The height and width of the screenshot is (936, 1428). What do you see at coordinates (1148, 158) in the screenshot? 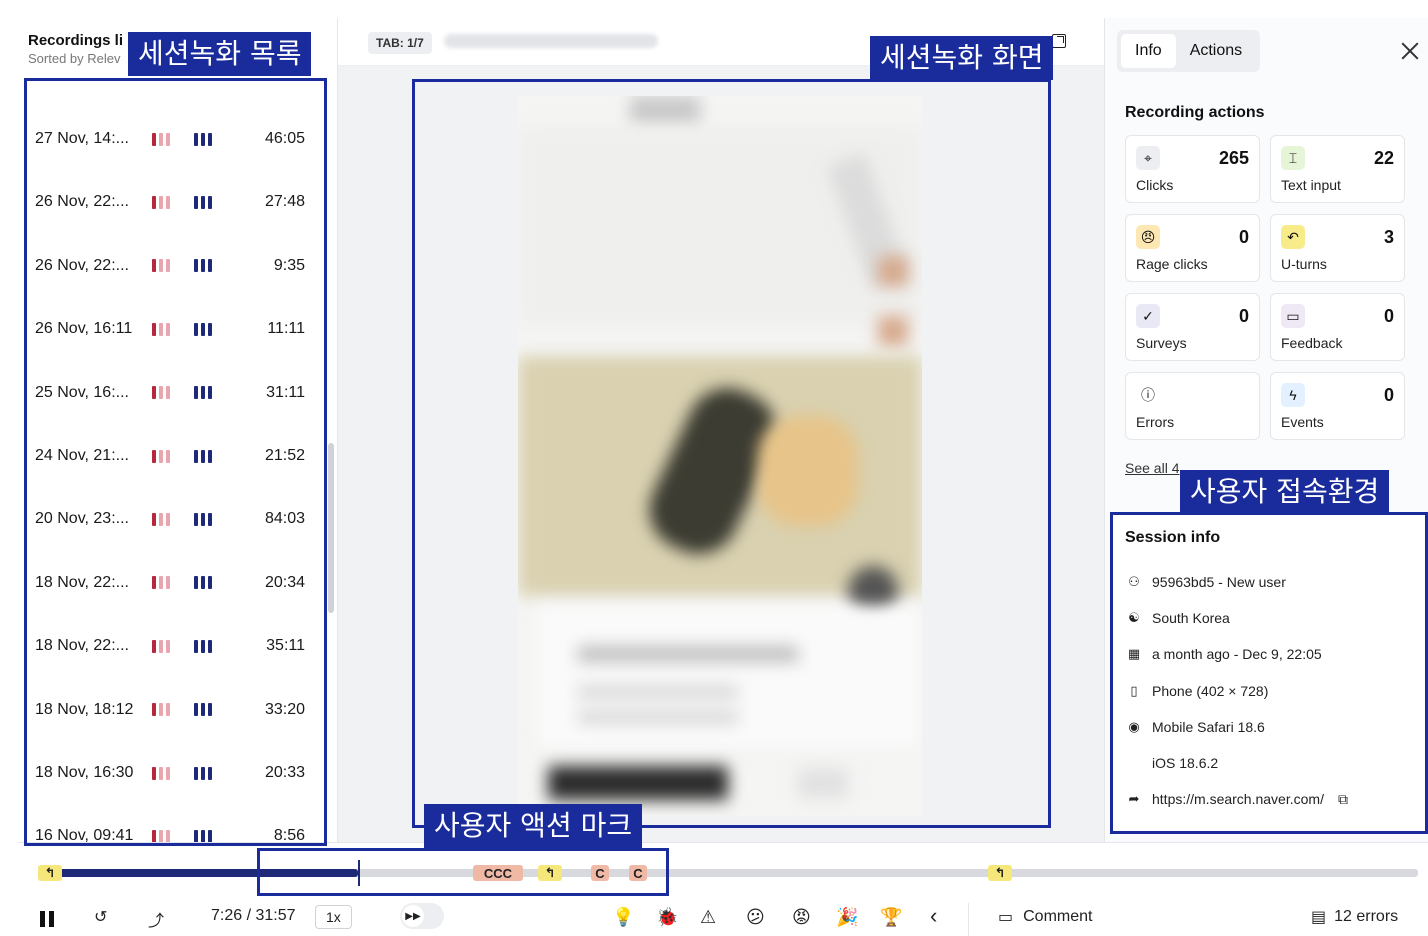
I see `cursor-click-icon: ⌖` at bounding box center [1148, 158].